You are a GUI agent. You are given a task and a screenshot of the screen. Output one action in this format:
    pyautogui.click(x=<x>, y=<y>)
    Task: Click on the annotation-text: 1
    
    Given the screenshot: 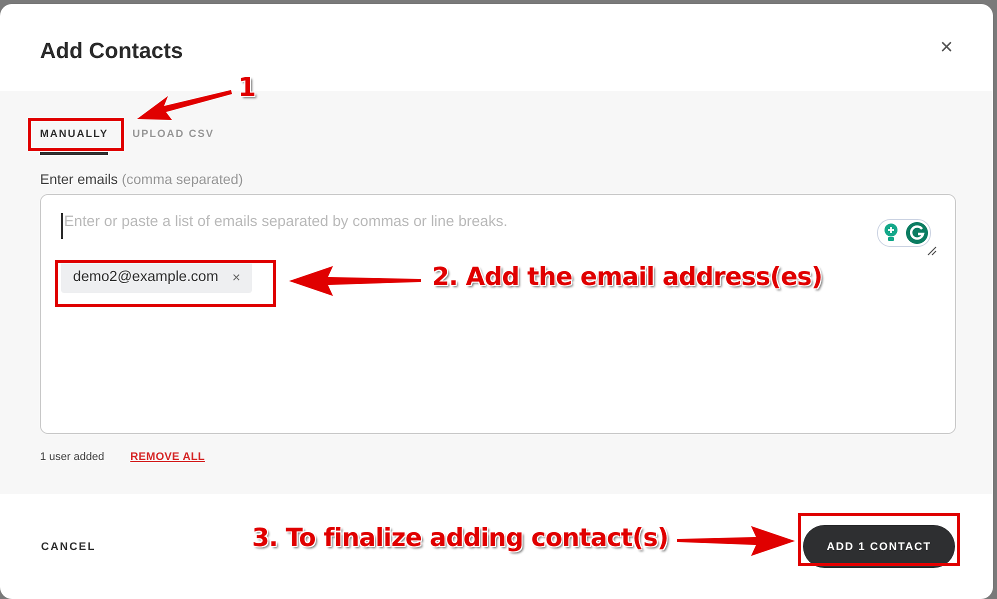 What is the action you would take?
    pyautogui.click(x=247, y=88)
    